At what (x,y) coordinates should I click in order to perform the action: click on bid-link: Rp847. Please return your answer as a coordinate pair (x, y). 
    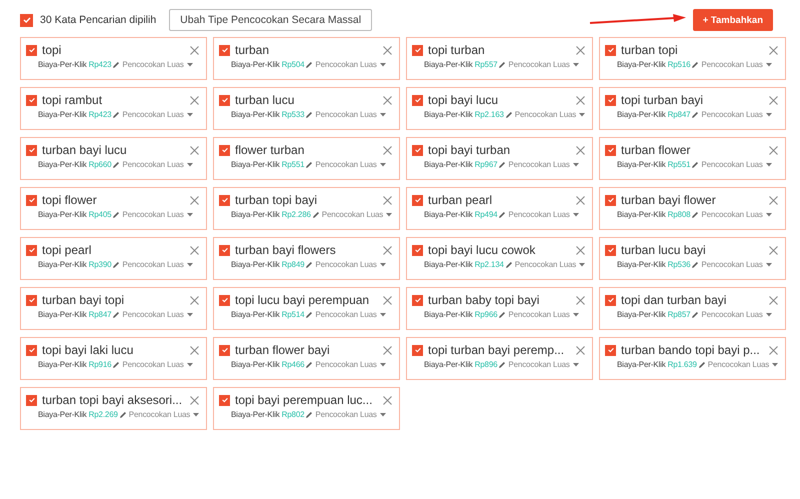
    Looking at the image, I should click on (100, 314).